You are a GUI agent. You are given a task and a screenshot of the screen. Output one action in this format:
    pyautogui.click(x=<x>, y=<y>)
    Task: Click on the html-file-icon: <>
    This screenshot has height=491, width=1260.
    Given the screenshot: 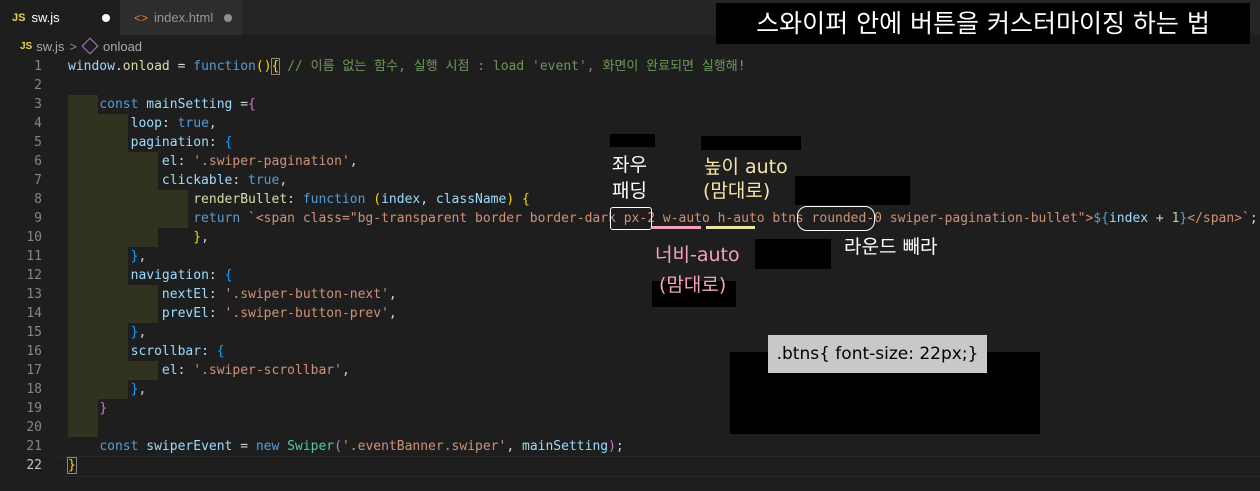 What is the action you would take?
    pyautogui.click(x=141, y=17)
    